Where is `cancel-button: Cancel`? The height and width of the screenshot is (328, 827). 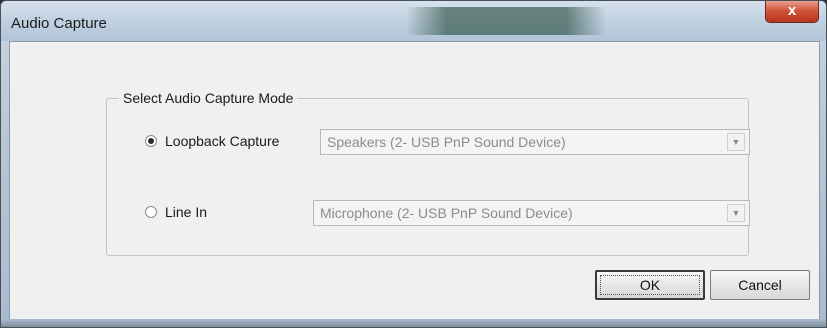
cancel-button: Cancel is located at coordinates (760, 285).